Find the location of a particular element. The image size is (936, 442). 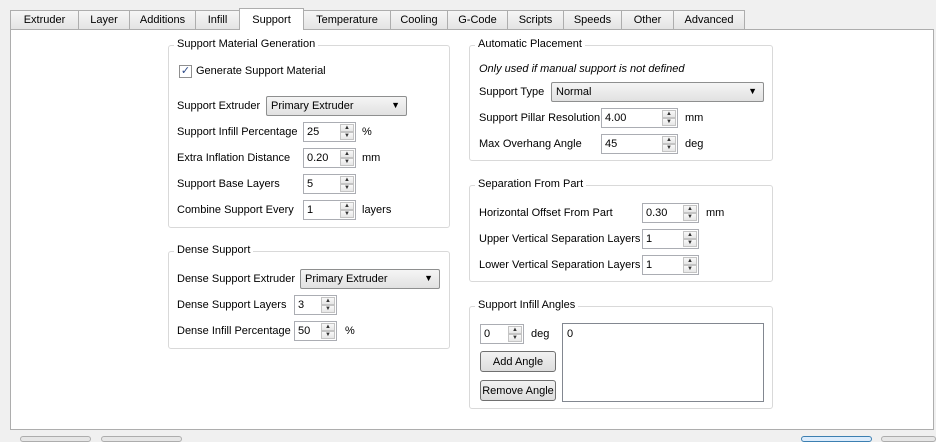

dense-support-extruder-select: Primary Extruder ▼ is located at coordinates (370, 279).